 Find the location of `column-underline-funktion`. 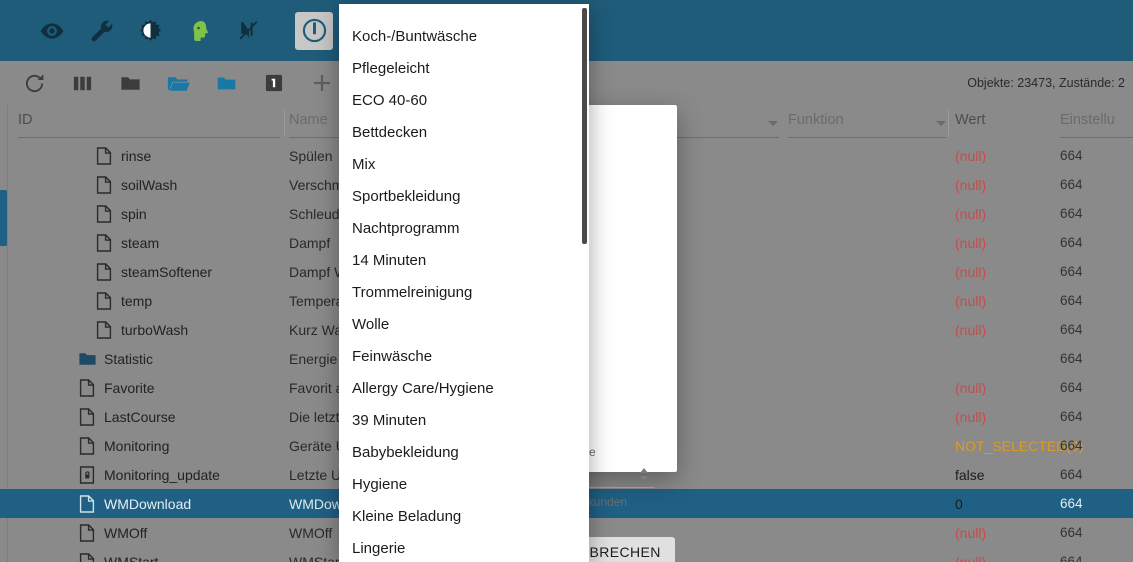

column-underline-funktion is located at coordinates (867, 137).